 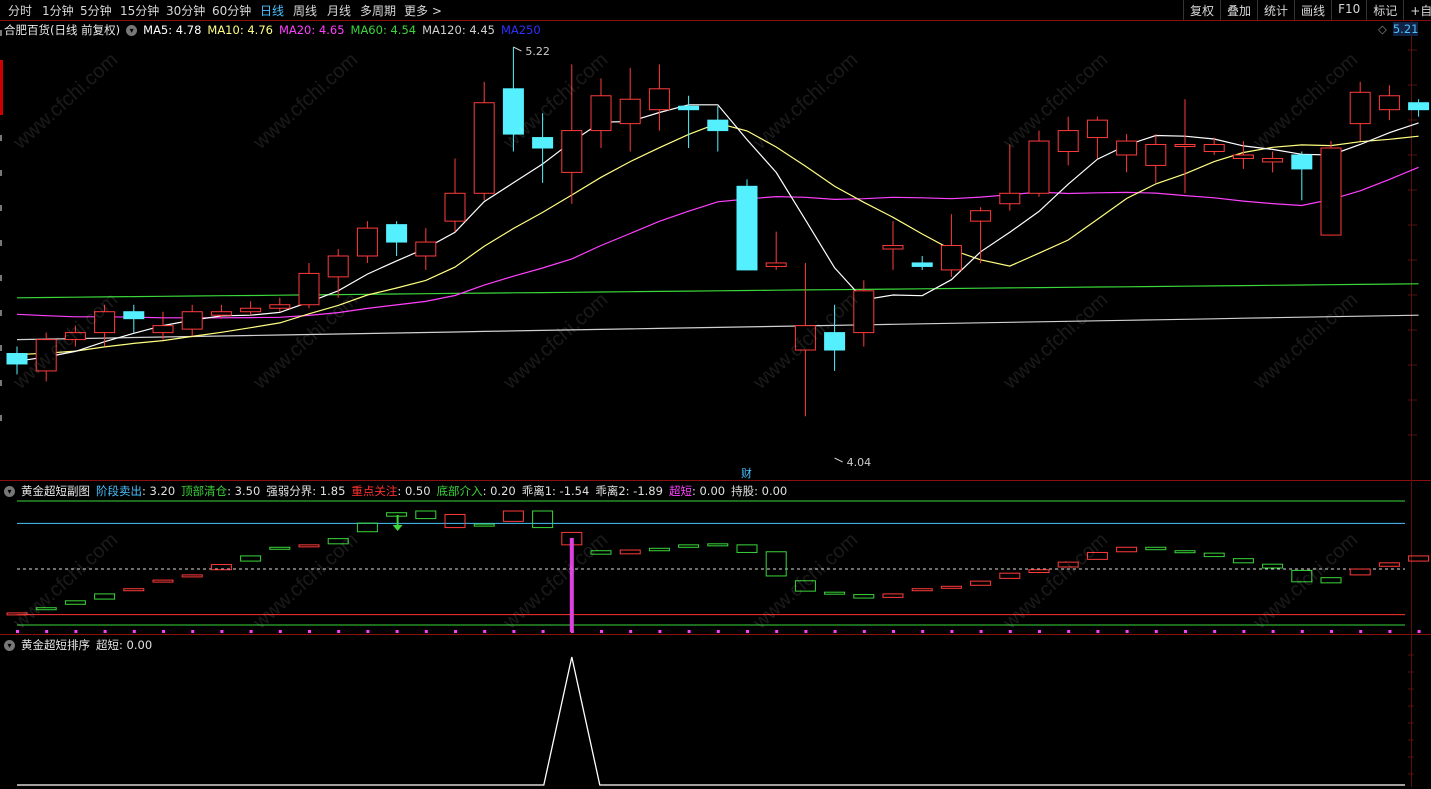 What do you see at coordinates (717, 291) in the screenshot?
I see `ma60-line` at bounding box center [717, 291].